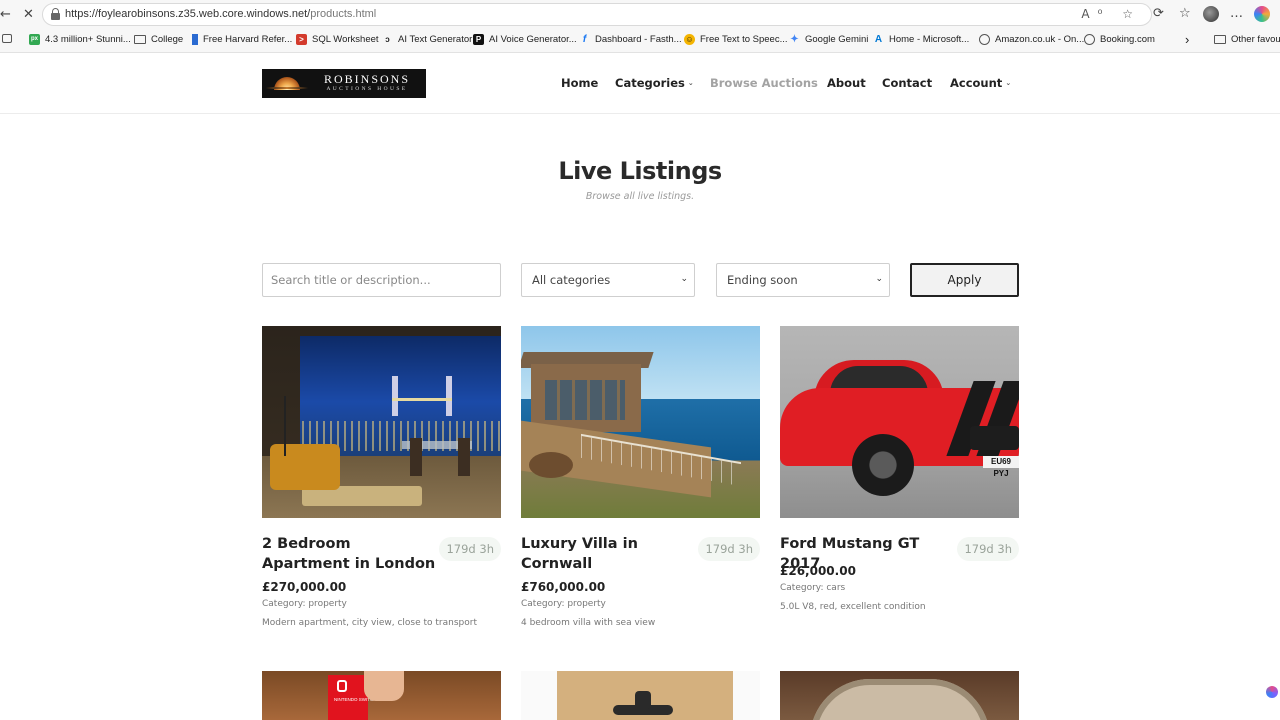 This screenshot has width=1280, height=720. Describe the element at coordinates (640, 422) in the screenshot. I see `listing-image-villa` at that location.